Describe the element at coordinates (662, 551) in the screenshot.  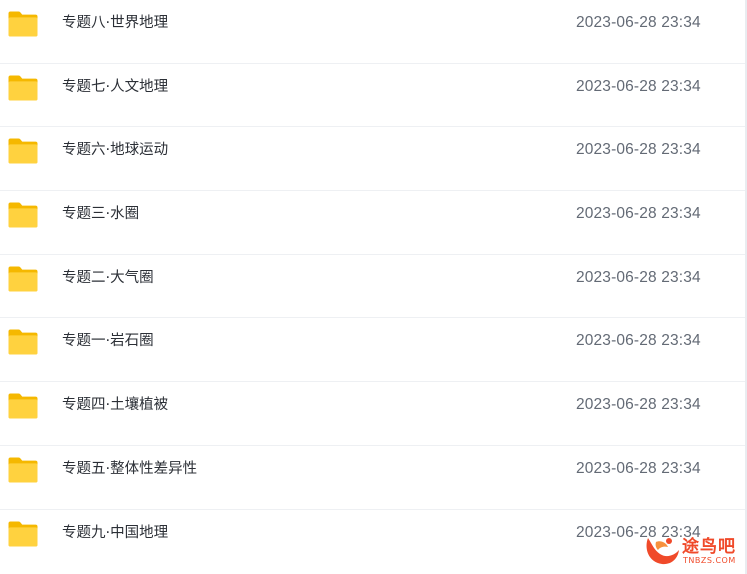
I see `bird-logo-icon` at that location.